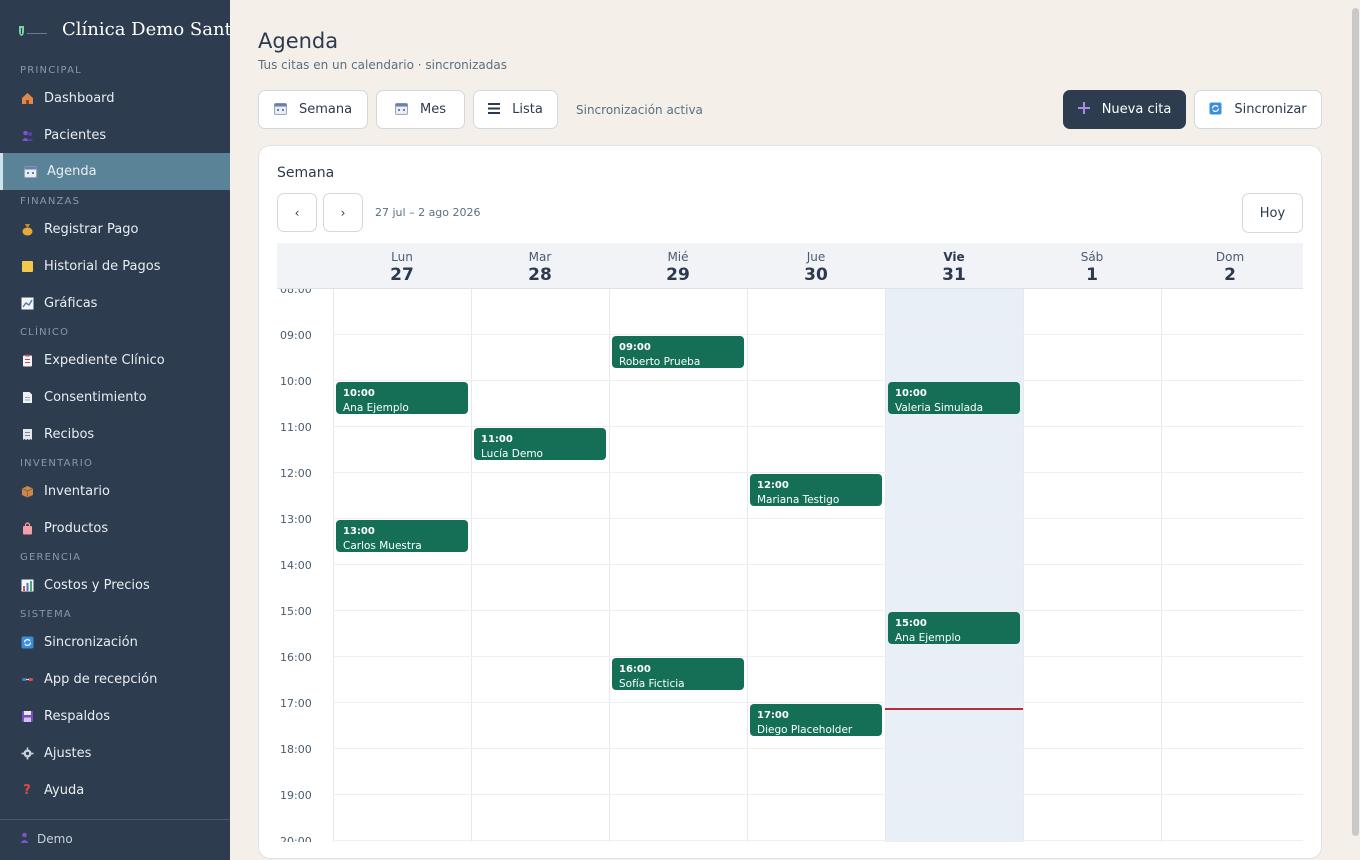 The image size is (1360, 860). Describe the element at coordinates (27, 99) in the screenshot. I see `house-icon` at that location.